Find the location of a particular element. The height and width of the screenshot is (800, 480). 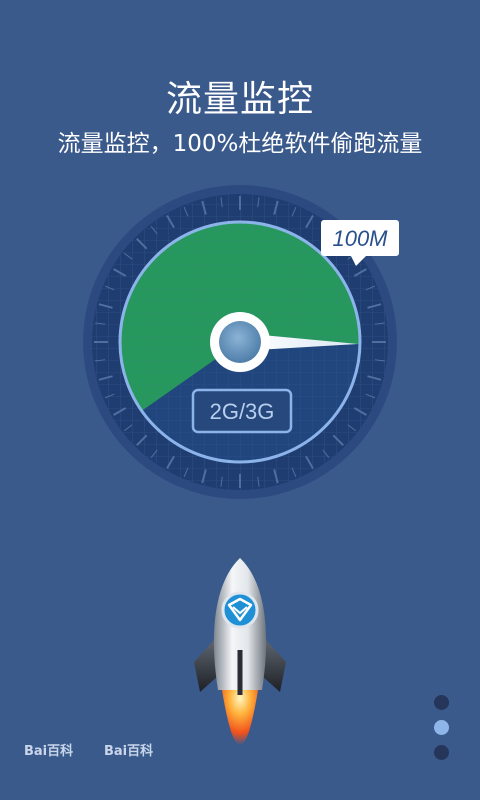

baidu-watermark-1: Bai百科 is located at coordinates (49, 751).